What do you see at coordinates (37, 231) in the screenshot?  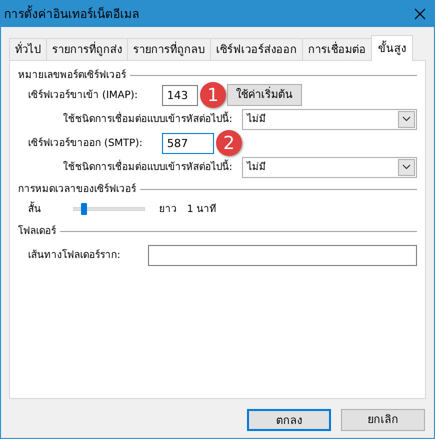 I see `group-title: โฟลเดอร์` at bounding box center [37, 231].